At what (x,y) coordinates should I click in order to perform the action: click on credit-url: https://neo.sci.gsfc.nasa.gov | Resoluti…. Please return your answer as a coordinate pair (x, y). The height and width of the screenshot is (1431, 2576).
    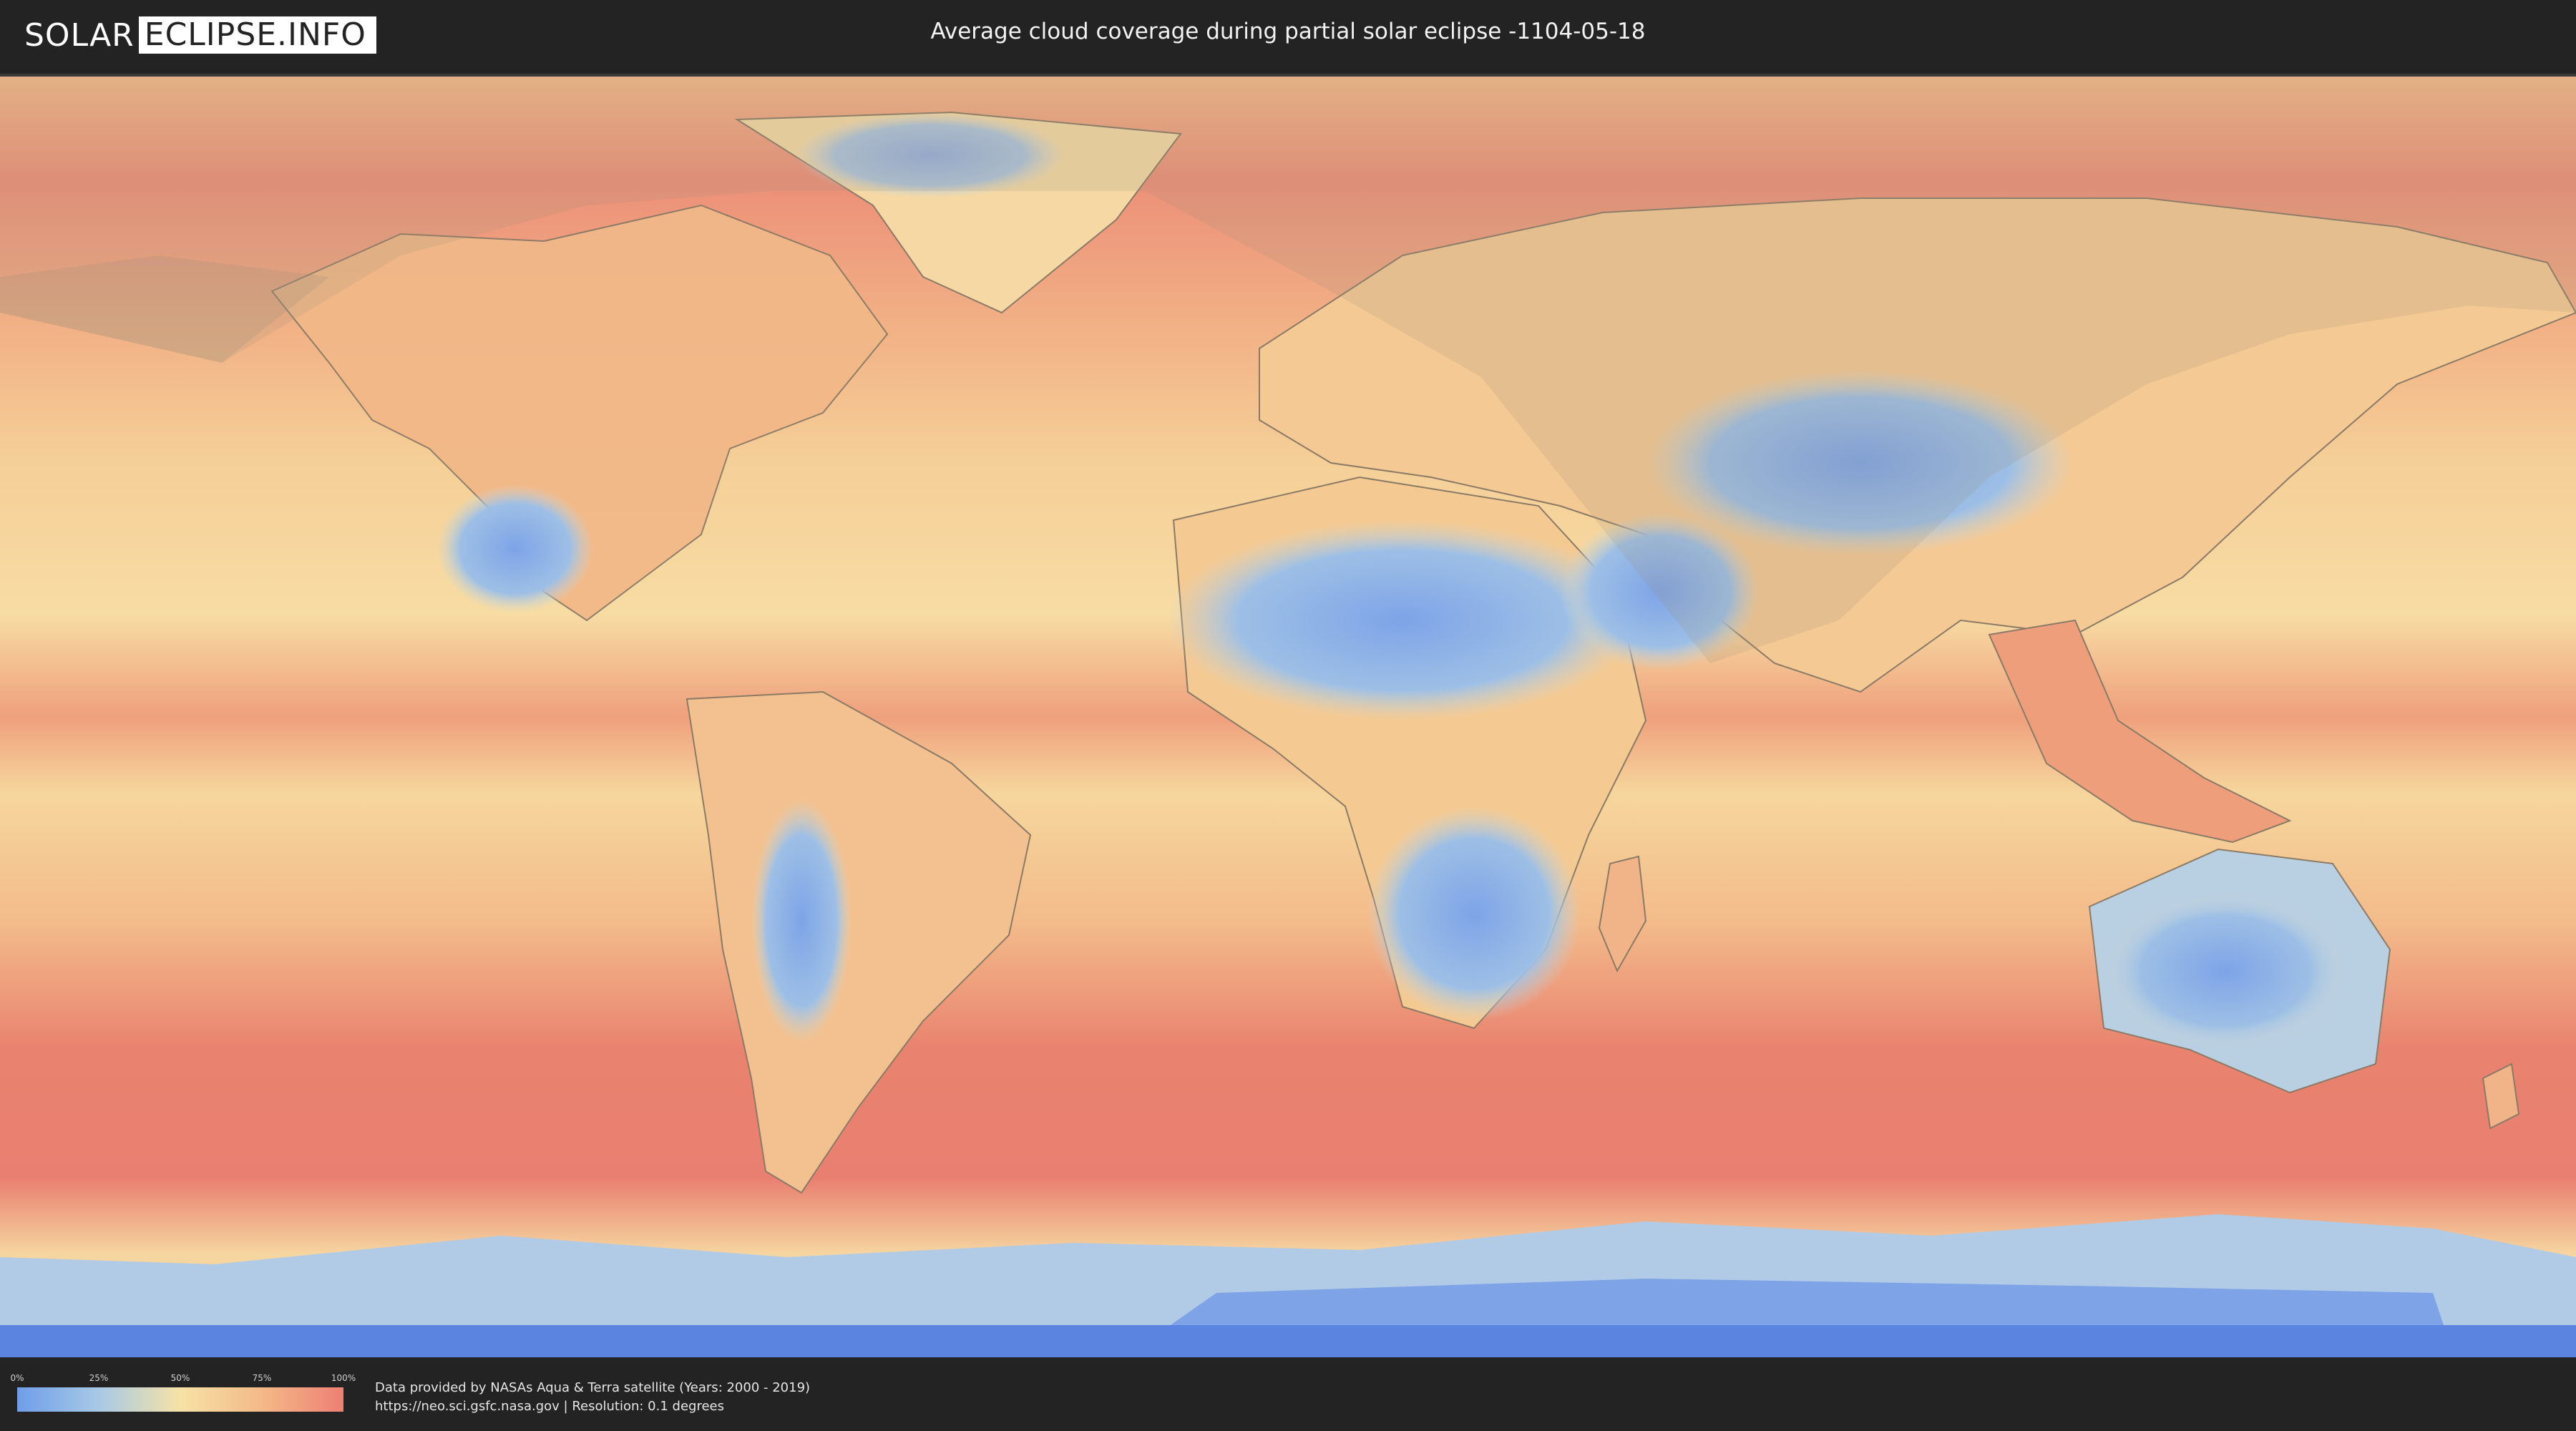
    Looking at the image, I should click on (592, 1406).